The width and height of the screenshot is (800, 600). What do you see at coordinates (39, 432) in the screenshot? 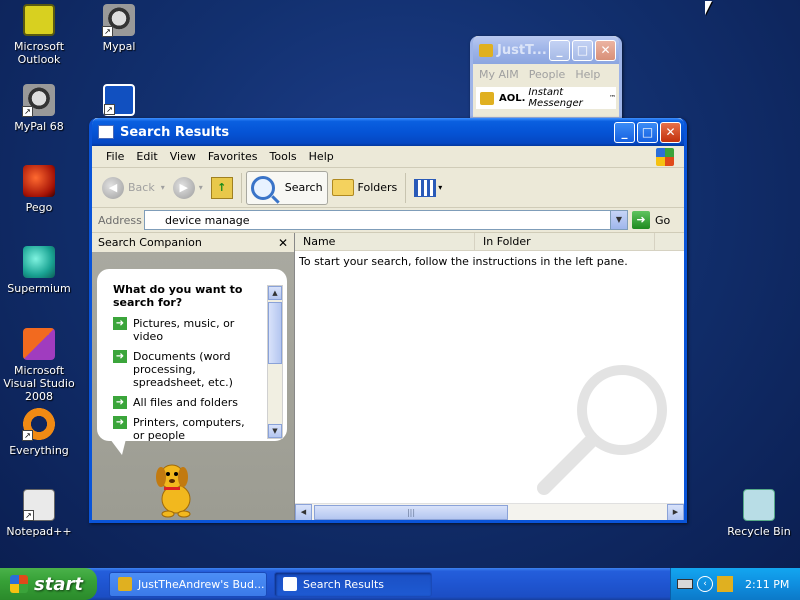
I see `desktop-icon-everything: ↗ Everything` at bounding box center [39, 432].